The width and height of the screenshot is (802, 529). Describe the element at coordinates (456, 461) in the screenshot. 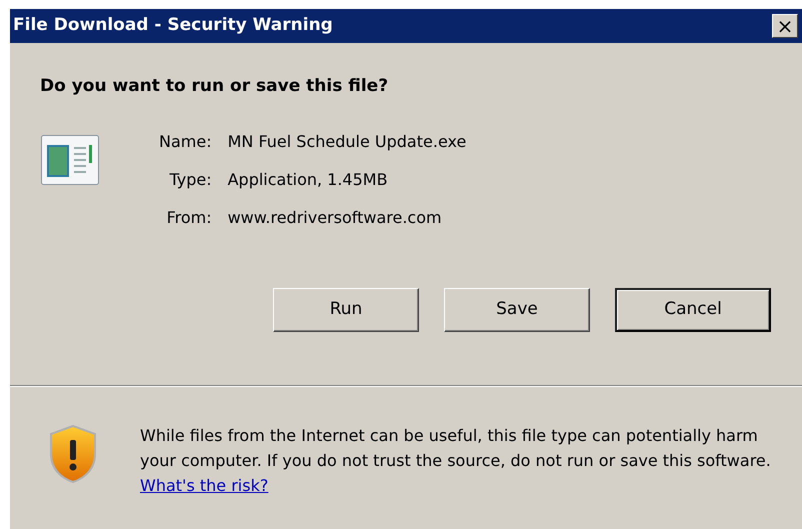

I see `warning-message: While files from the Internet can be useful, this file type can potentially harm your computer. If you do not trust the source, do not run or save this software. What's the risk?` at that location.